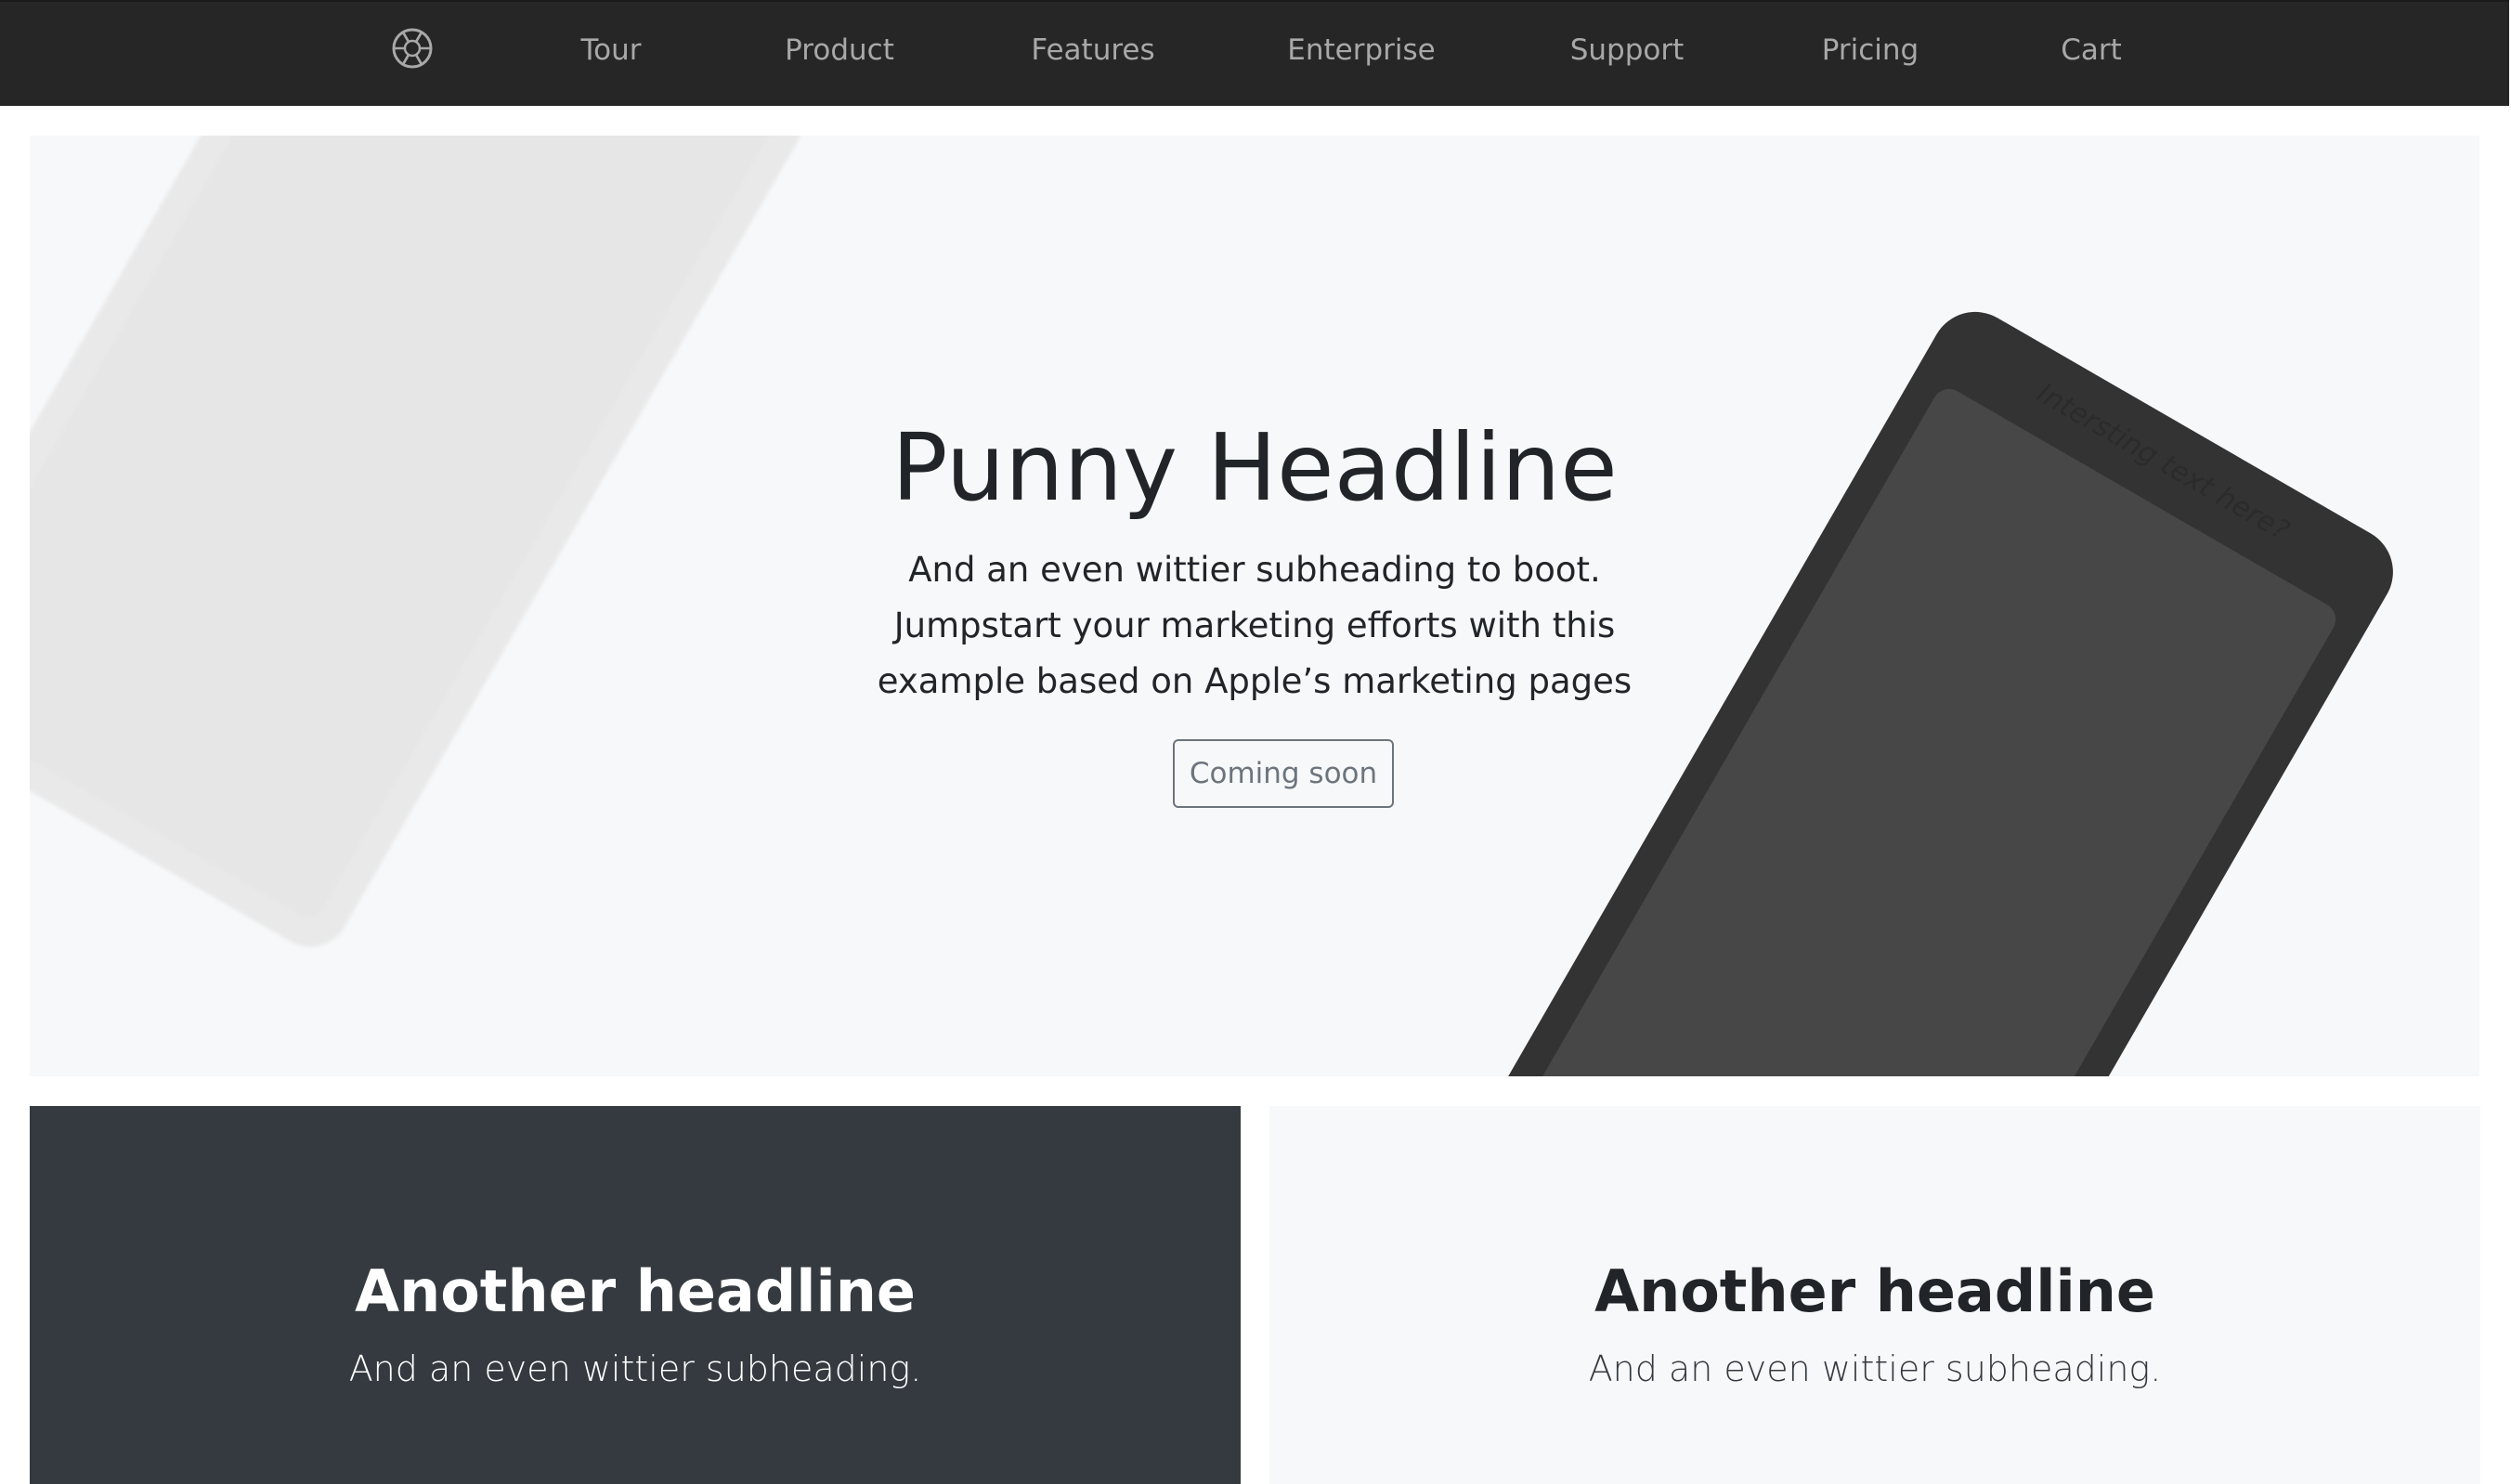 The height and width of the screenshot is (1484, 2511). Describe the element at coordinates (1627, 50) in the screenshot. I see `nav-item-support: Support` at that location.